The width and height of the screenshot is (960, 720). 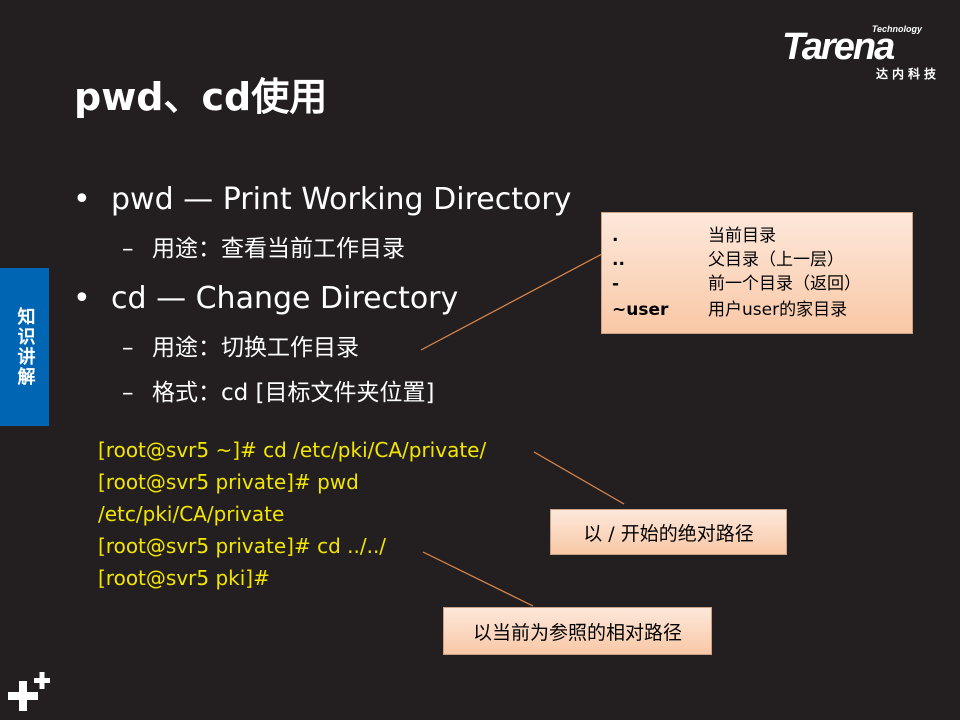 What do you see at coordinates (579, 478) in the screenshot?
I see `connector-absolute` at bounding box center [579, 478].